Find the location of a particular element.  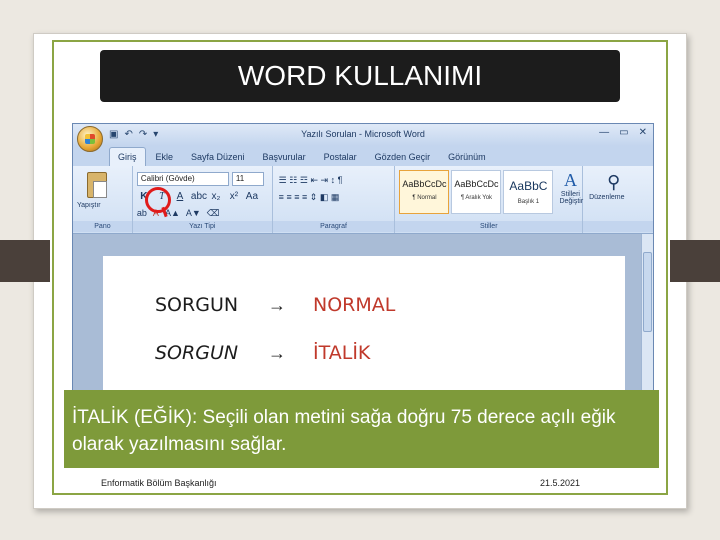

doc-line-2-text: SORGUN is located at coordinates (197, 353).